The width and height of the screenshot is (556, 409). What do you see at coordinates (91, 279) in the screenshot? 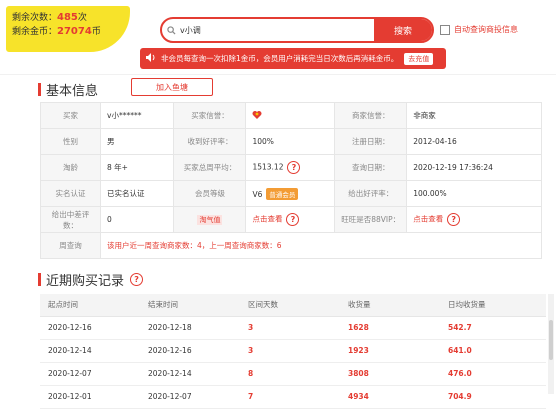
I see `purchases-title: 近期购买记录 ?` at bounding box center [91, 279].